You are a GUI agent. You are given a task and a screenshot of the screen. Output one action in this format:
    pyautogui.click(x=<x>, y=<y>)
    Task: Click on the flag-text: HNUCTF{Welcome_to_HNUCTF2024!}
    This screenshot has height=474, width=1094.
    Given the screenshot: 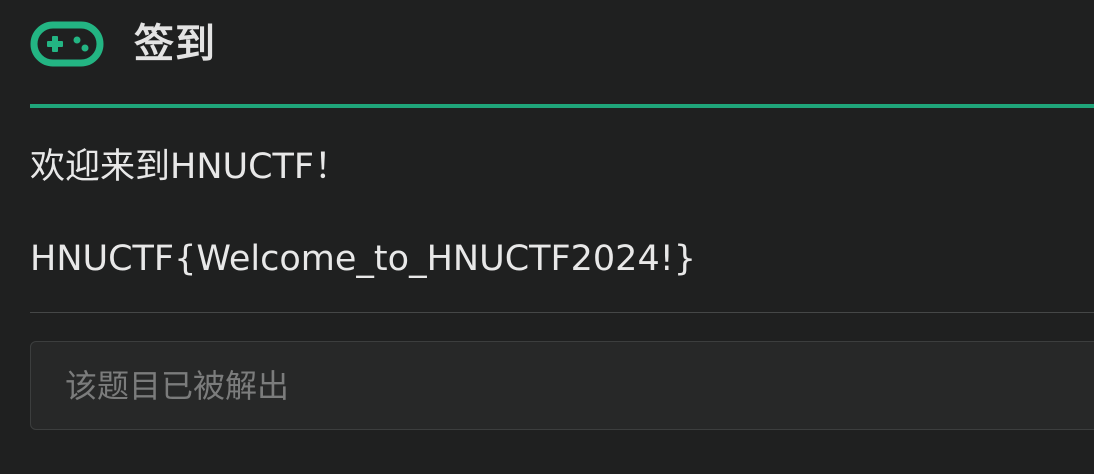 What is the action you would take?
    pyautogui.click(x=363, y=259)
    